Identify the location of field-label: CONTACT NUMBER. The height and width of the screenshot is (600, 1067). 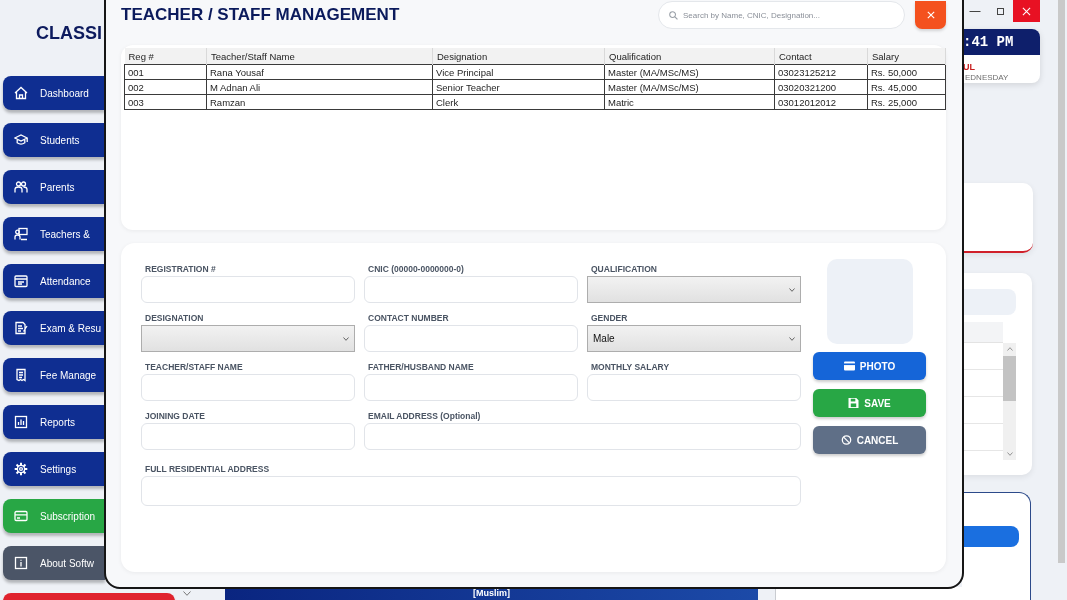
(408, 318).